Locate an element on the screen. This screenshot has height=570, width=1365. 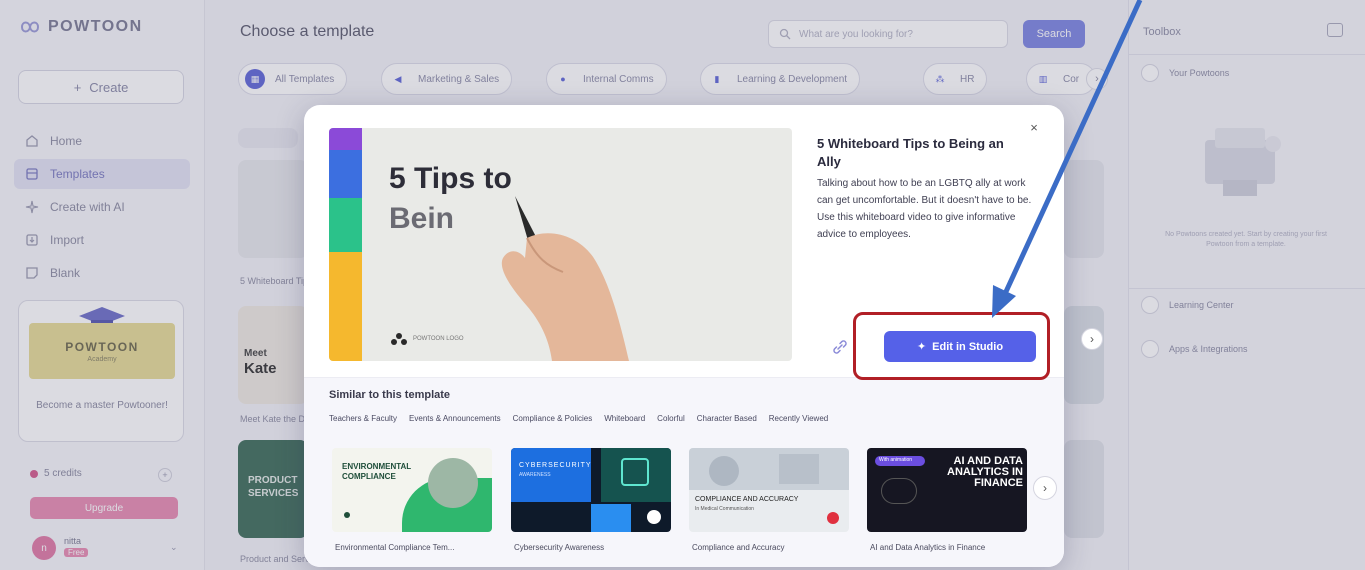
highlight-box is located at coordinates (951, 346).